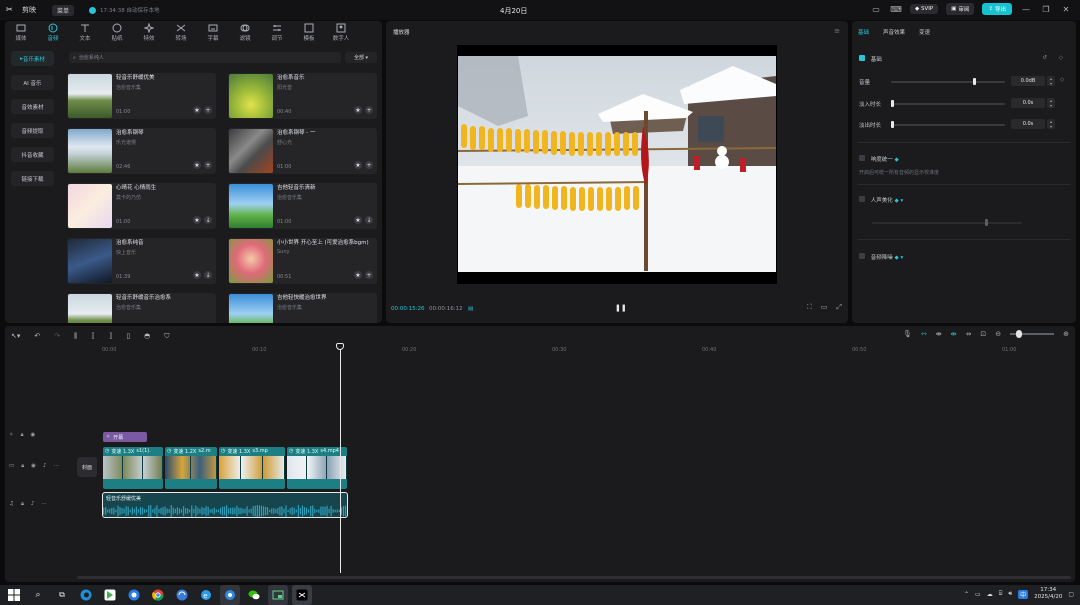 This screenshot has width=1080, height=605. What do you see at coordinates (974, 81) in the screenshot?
I see `volume-slider-knob` at bounding box center [974, 81].